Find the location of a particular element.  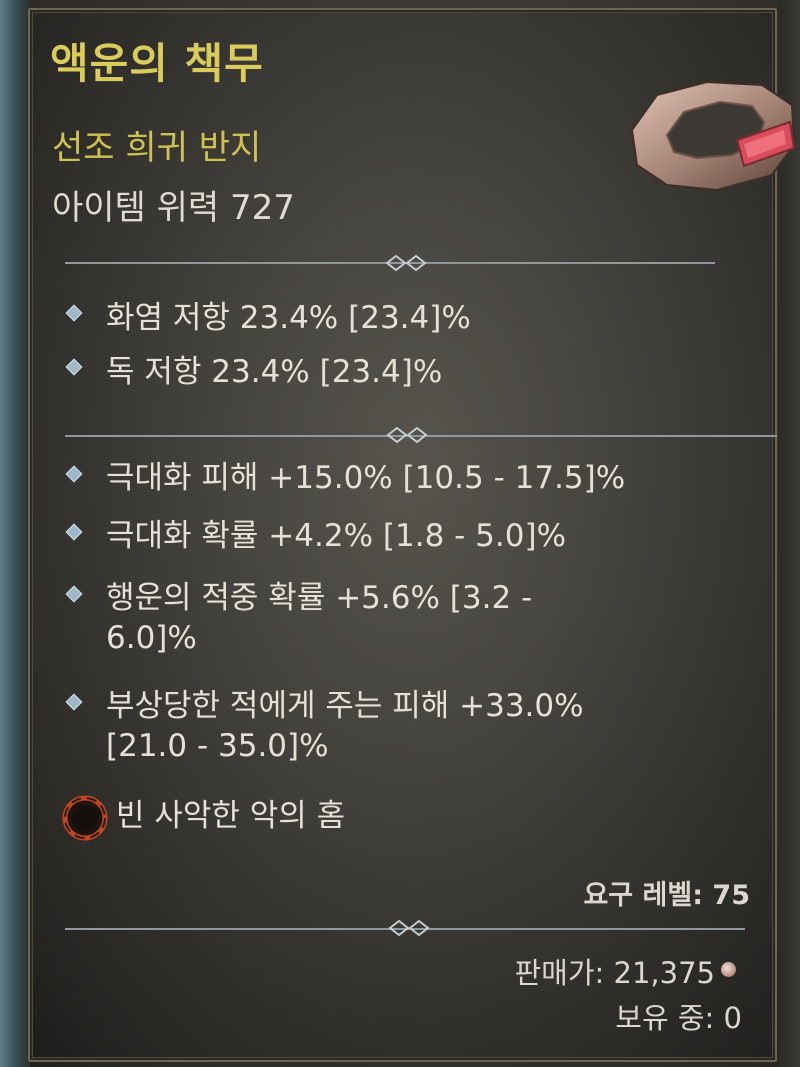

item-power: 아이템 위력 727 is located at coordinates (173, 208).